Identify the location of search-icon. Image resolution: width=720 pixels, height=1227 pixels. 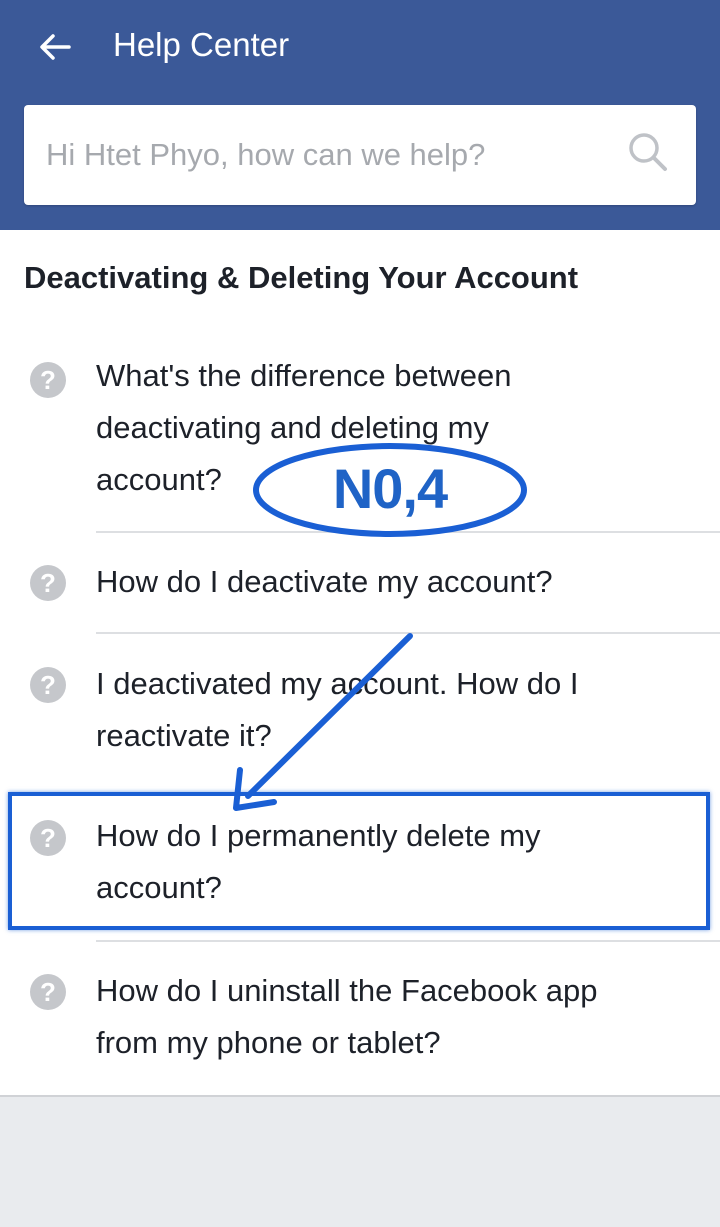
(648, 152).